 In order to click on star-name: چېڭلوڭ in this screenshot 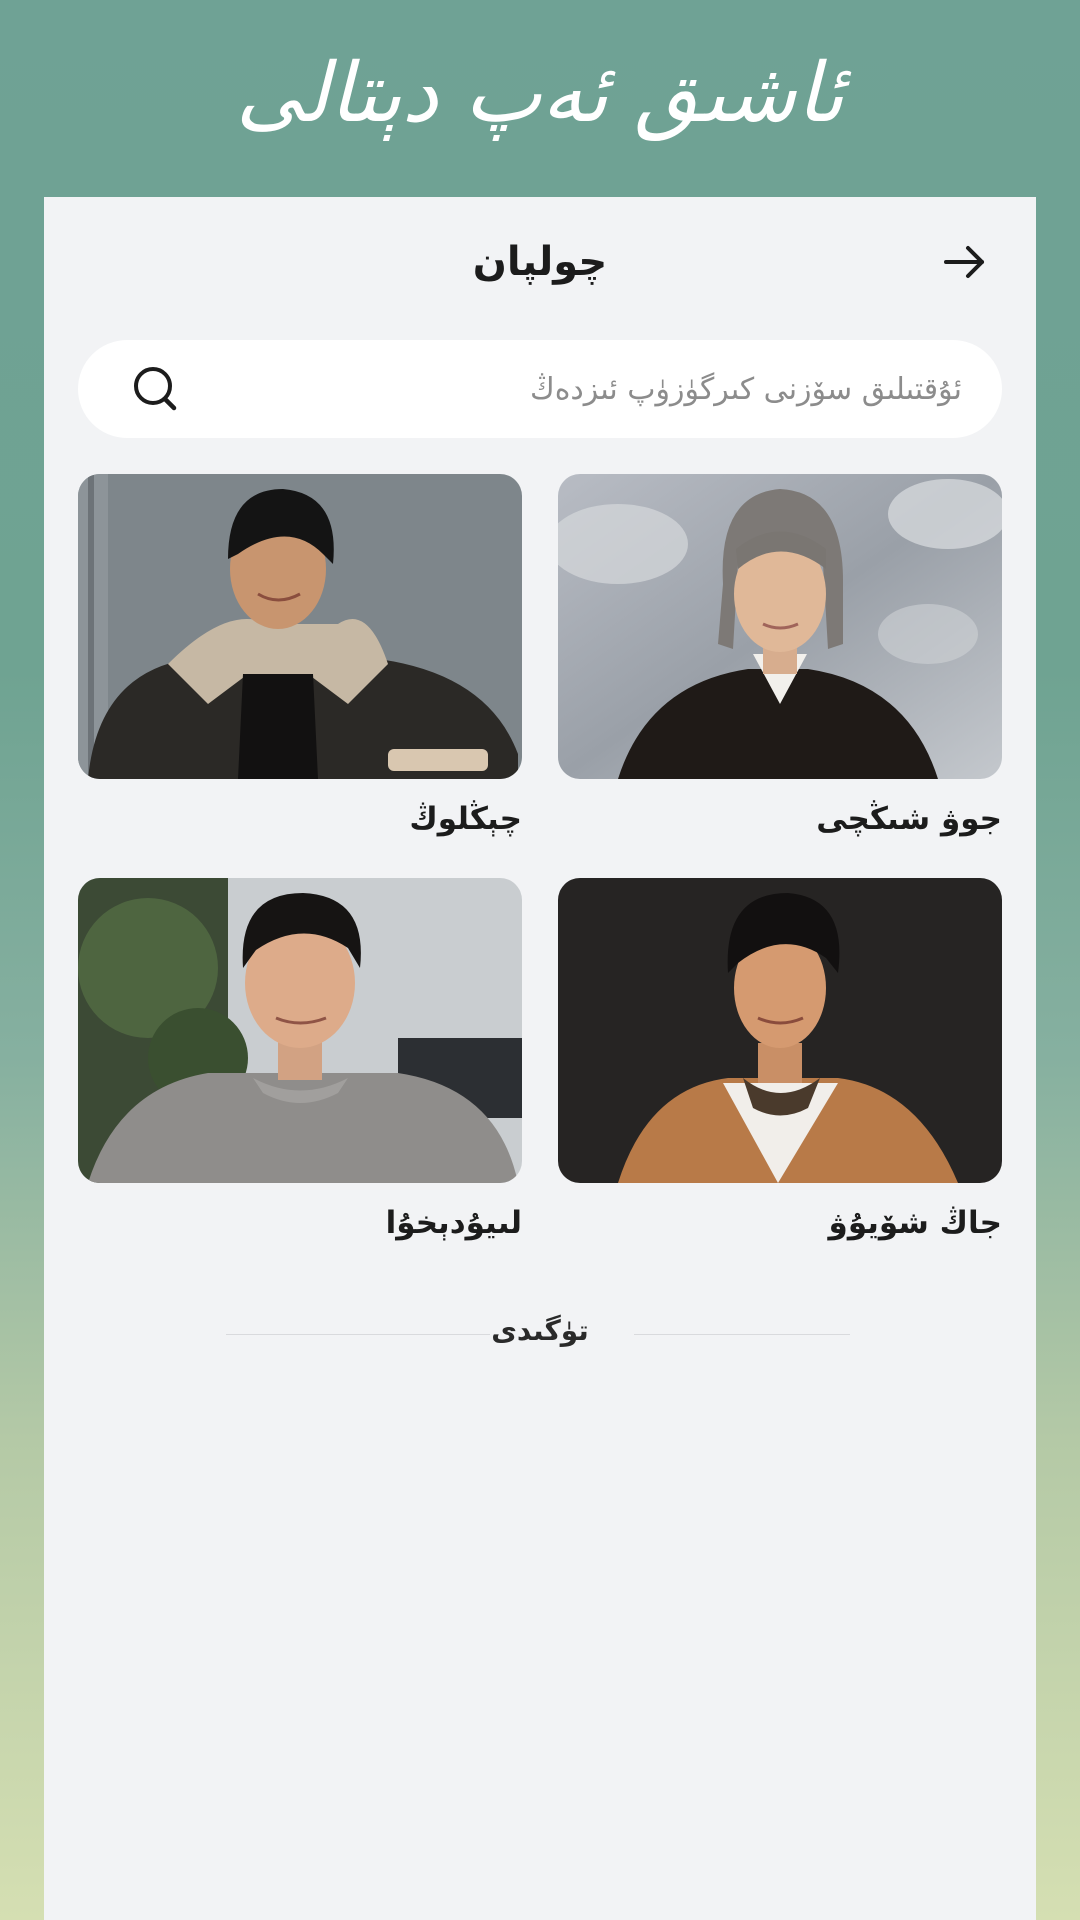, I will do `click(465, 819)`.